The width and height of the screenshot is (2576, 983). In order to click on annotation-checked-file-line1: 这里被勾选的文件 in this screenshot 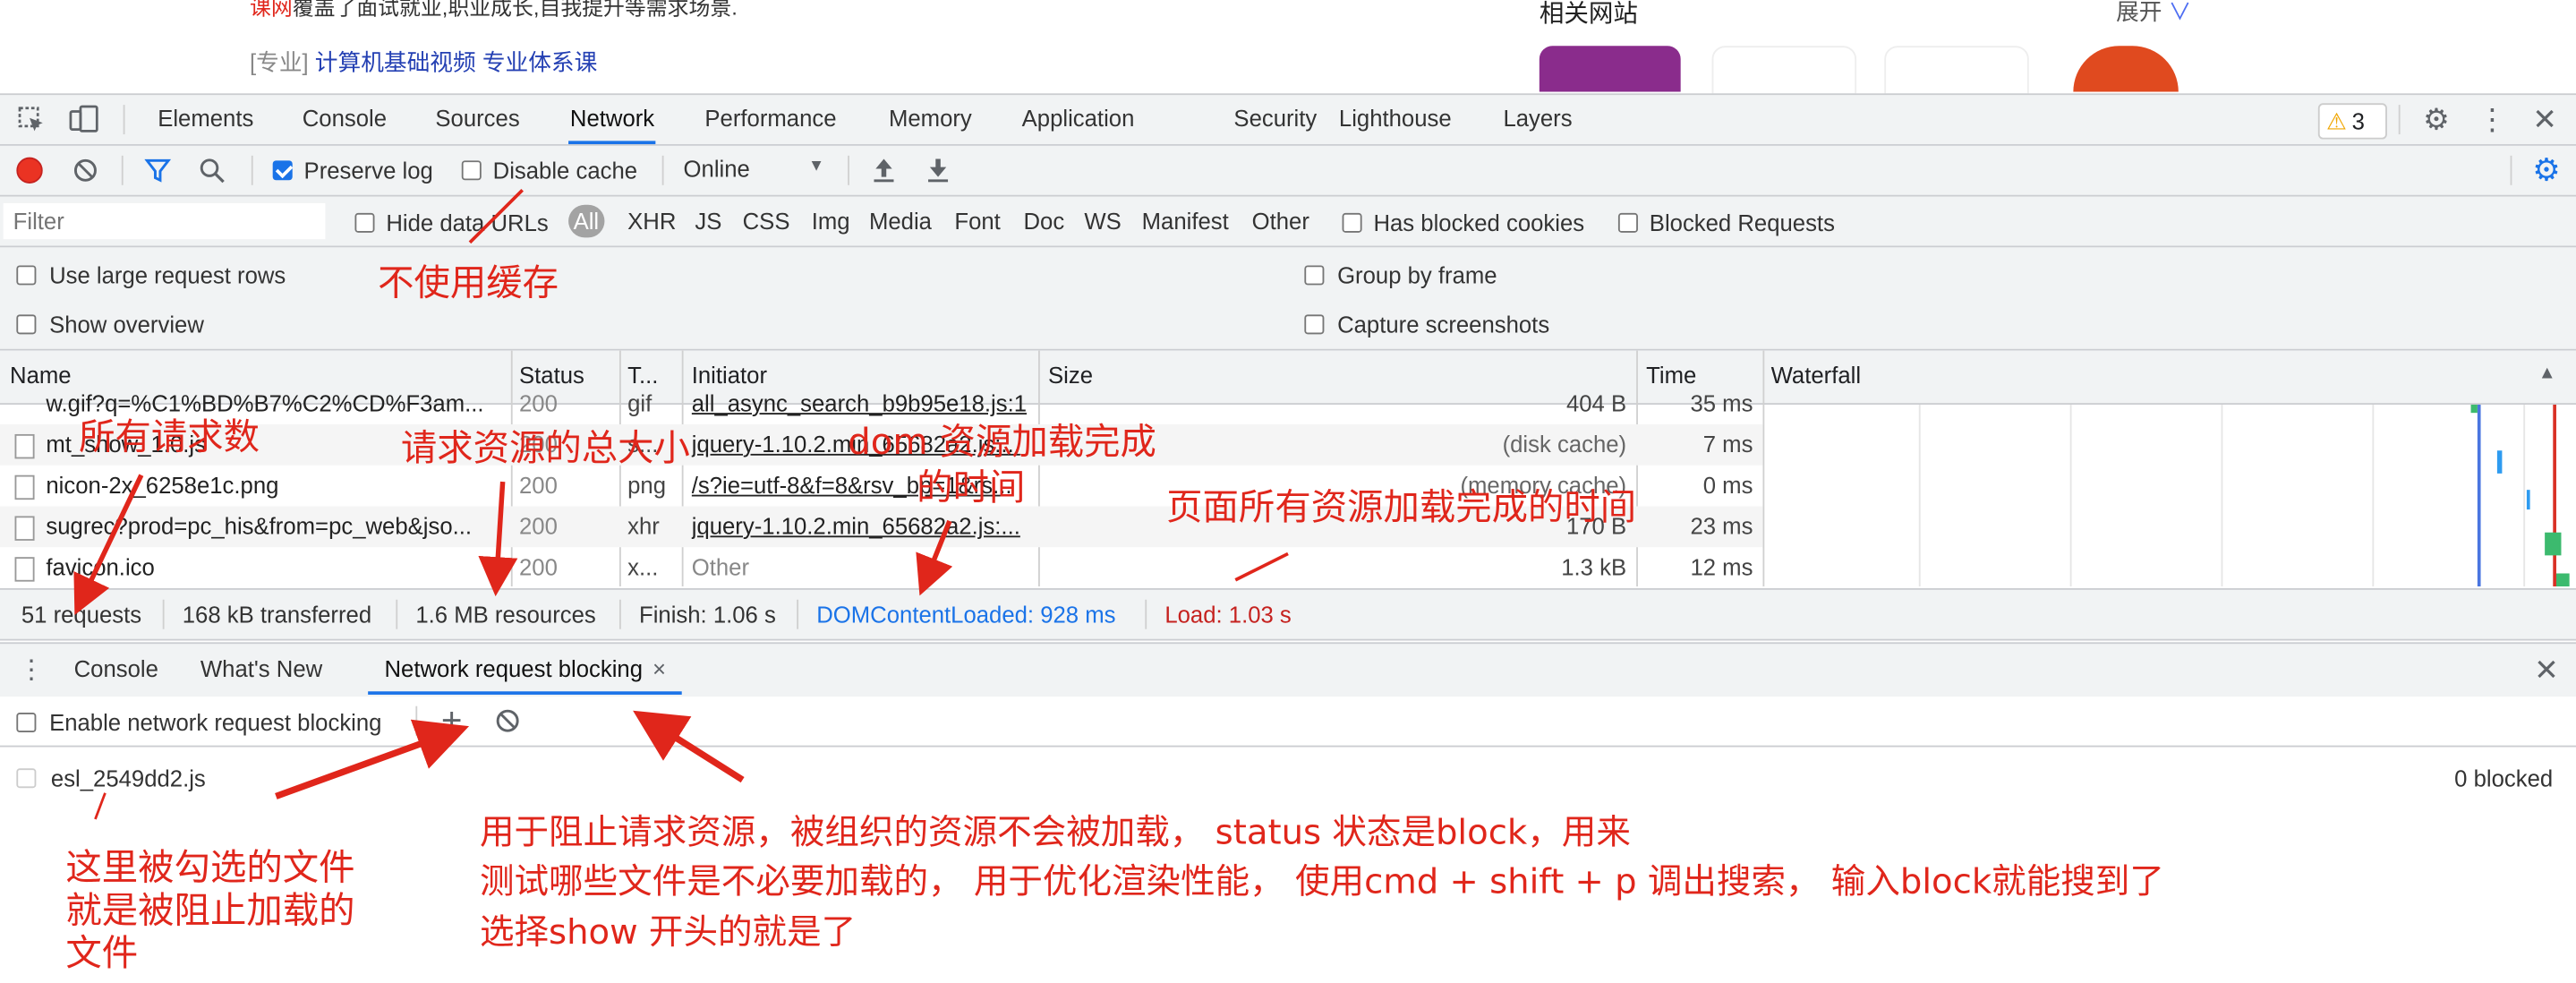, I will do `click(210, 869)`.